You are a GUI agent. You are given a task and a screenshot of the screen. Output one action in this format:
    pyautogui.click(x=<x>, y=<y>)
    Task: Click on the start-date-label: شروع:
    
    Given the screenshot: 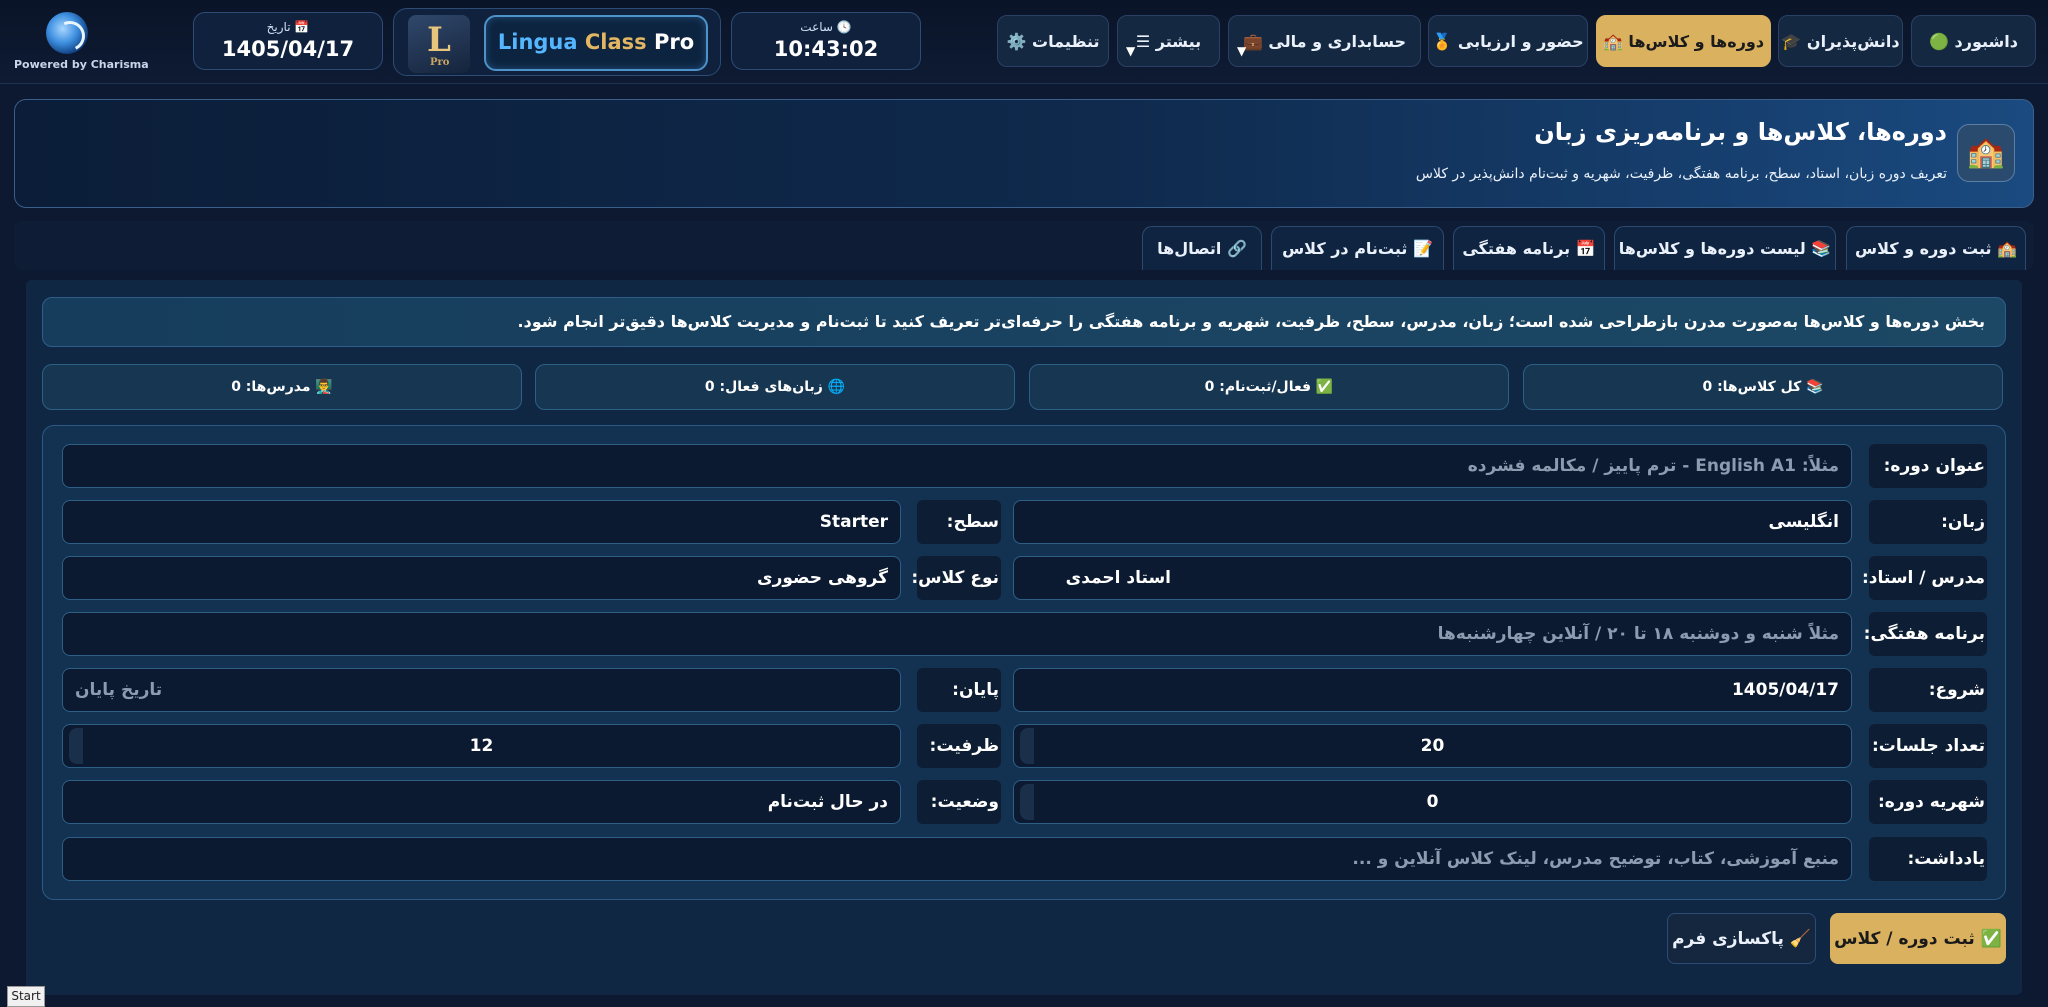 What is the action you would take?
    pyautogui.click(x=1928, y=690)
    